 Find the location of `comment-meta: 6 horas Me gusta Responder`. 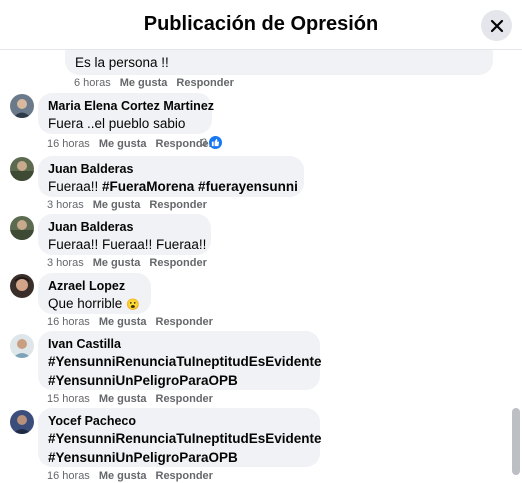

comment-meta: 6 horas Me gusta Responder is located at coordinates (158, 83).